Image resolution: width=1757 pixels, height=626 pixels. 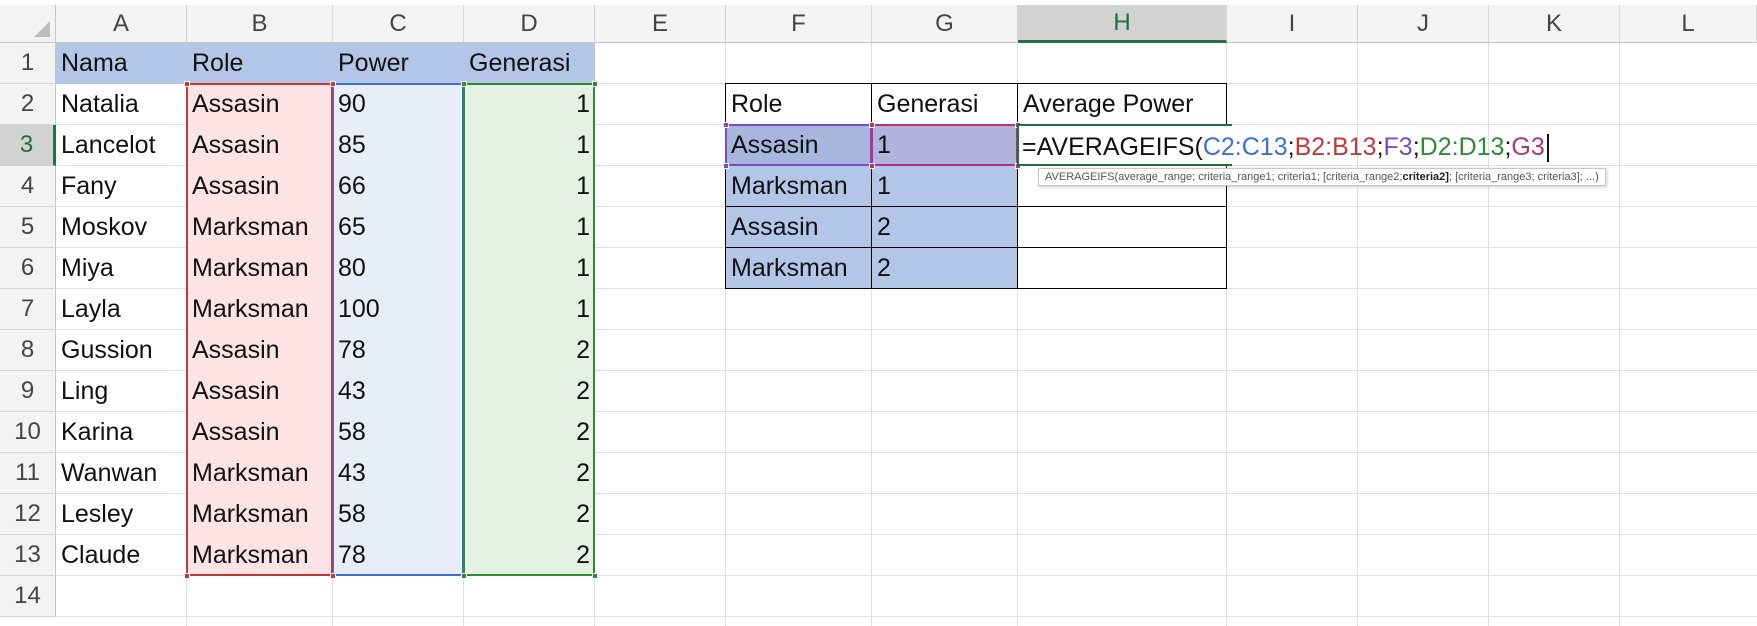 I want to click on table2-header-cell: Role, so click(x=799, y=104).